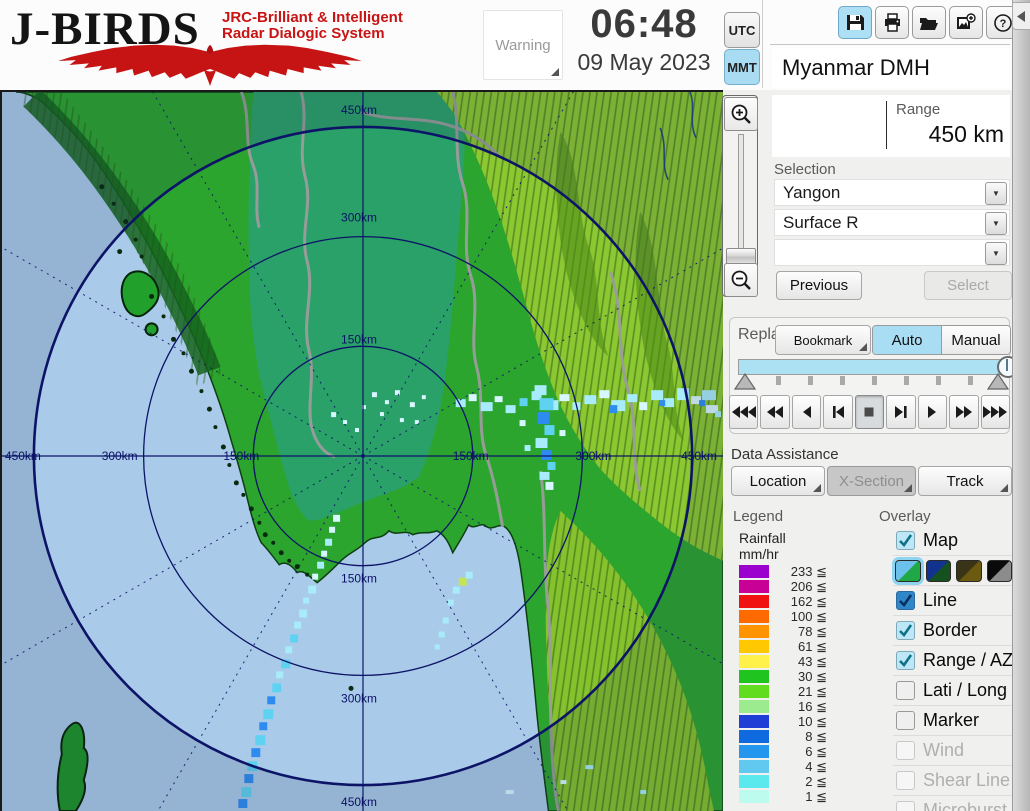 The image size is (1030, 811). Describe the element at coordinates (745, 381) in the screenshot. I see `range-start-marker` at that location.